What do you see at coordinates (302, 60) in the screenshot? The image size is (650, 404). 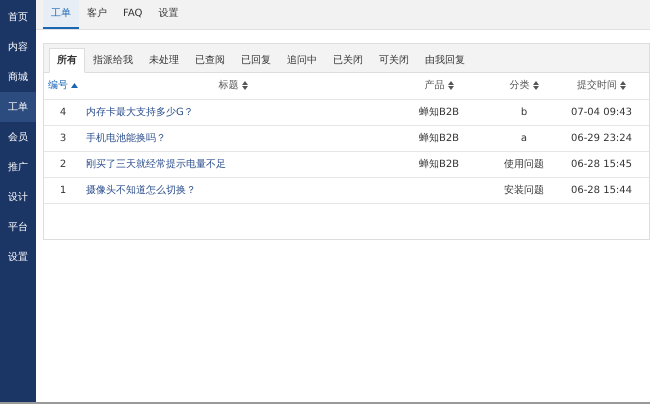 I see `filter-tab: 追问中` at bounding box center [302, 60].